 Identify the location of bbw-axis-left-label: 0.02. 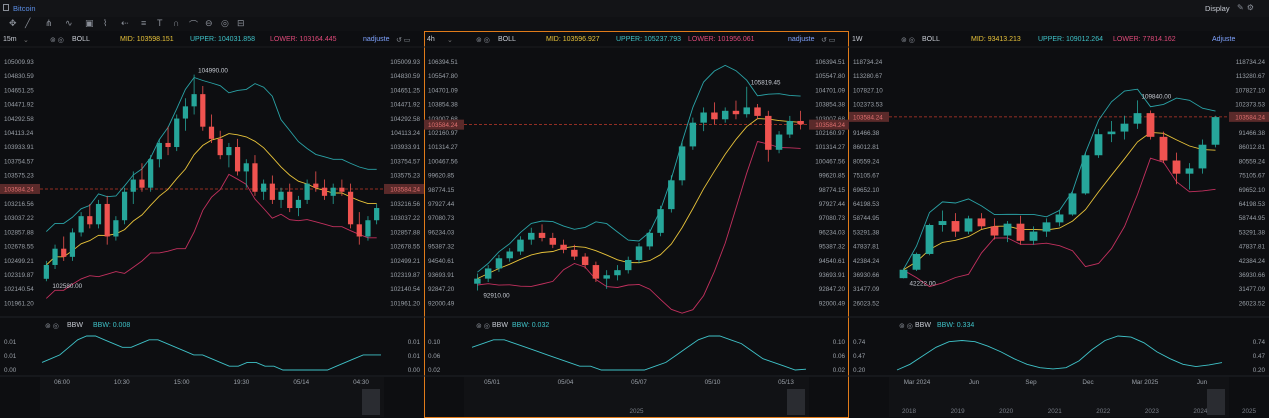
(434, 370).